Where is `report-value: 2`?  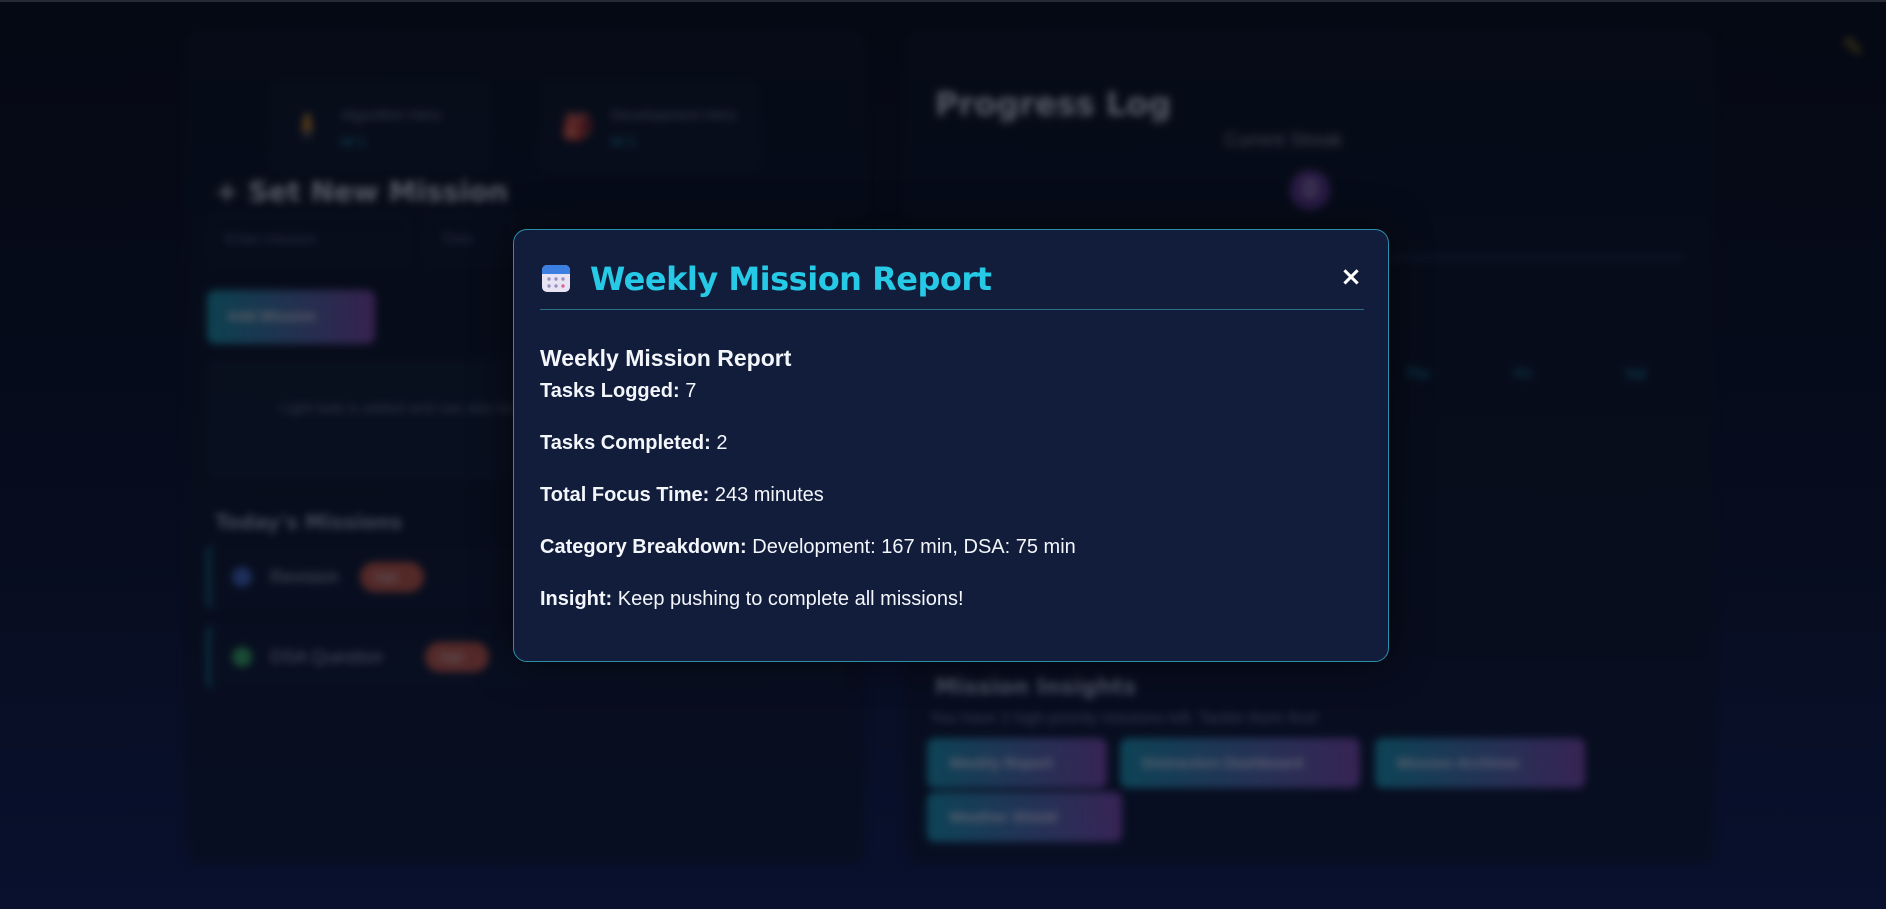
report-value: 2 is located at coordinates (719, 443).